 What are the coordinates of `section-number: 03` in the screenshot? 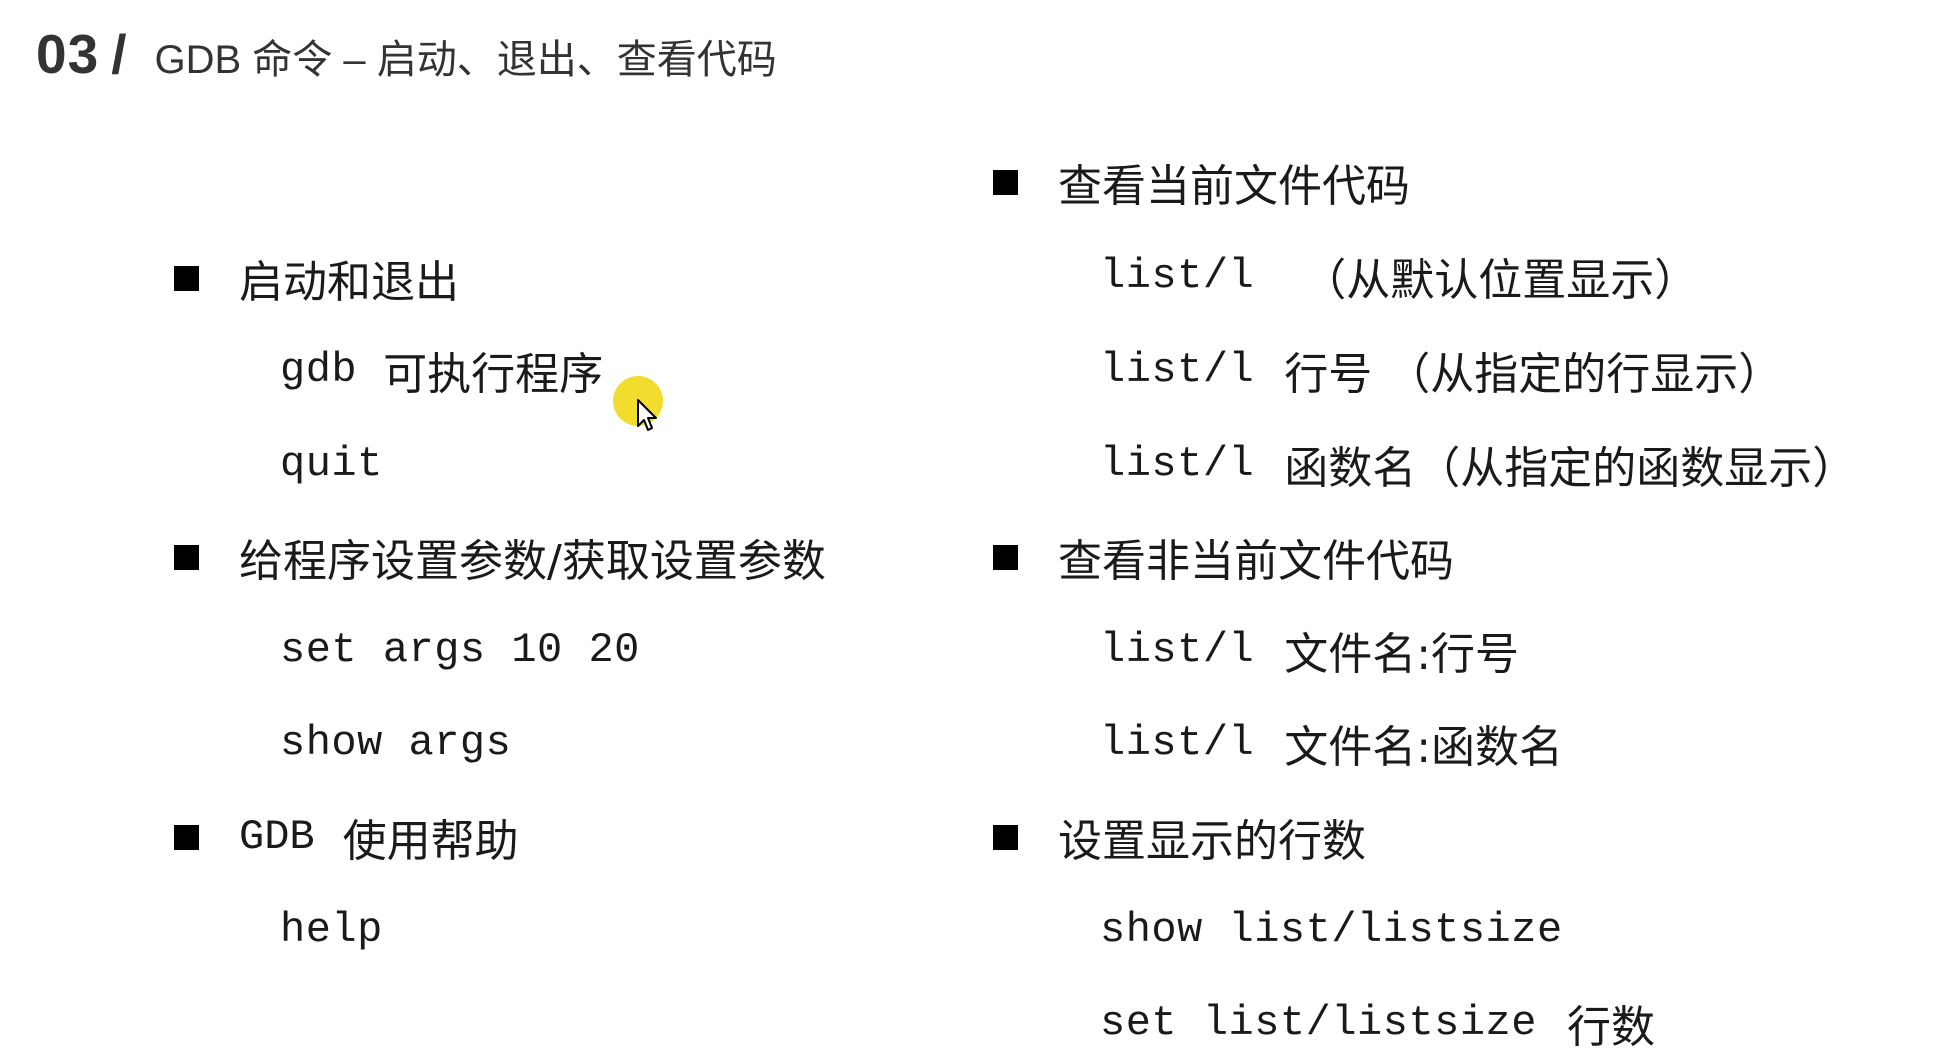 It's located at (68, 54).